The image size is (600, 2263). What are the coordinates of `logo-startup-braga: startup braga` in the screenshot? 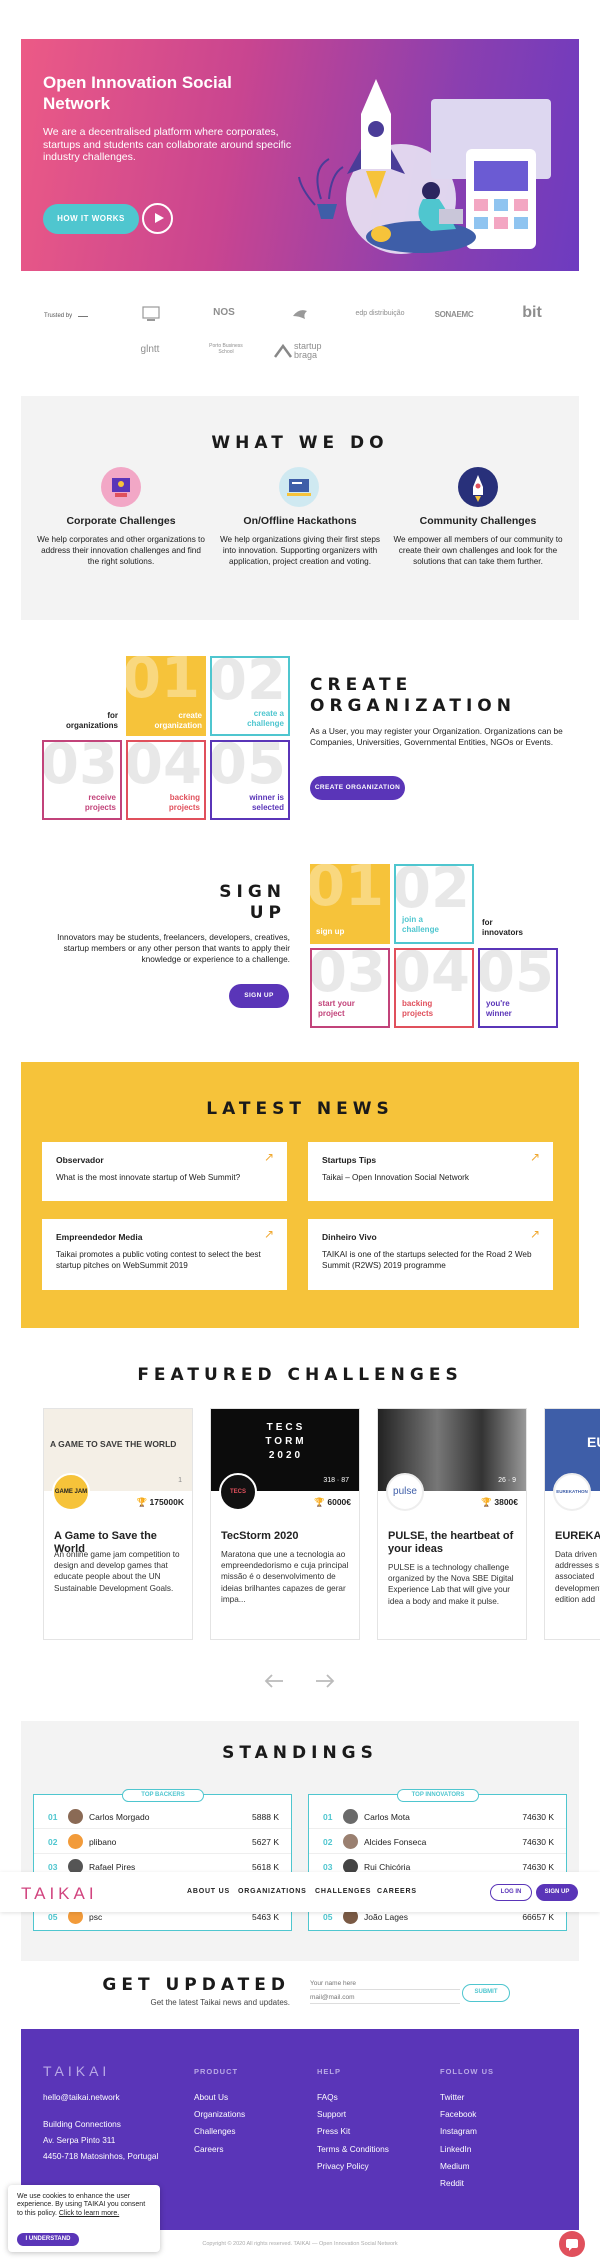 It's located at (308, 350).